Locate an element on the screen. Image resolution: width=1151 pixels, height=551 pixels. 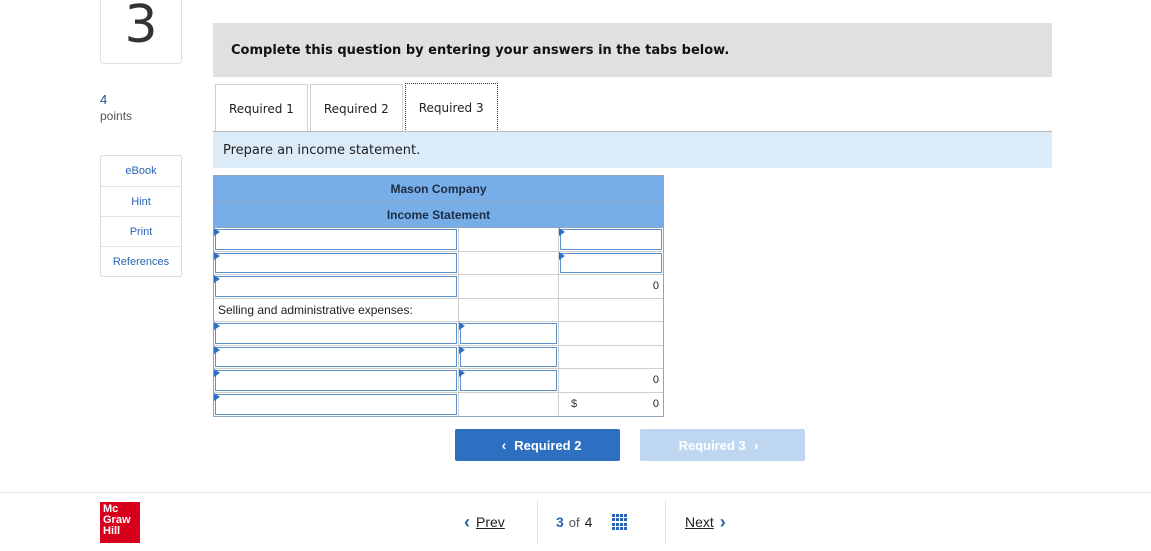
total-cell: $ 0 is located at coordinates (611, 405).